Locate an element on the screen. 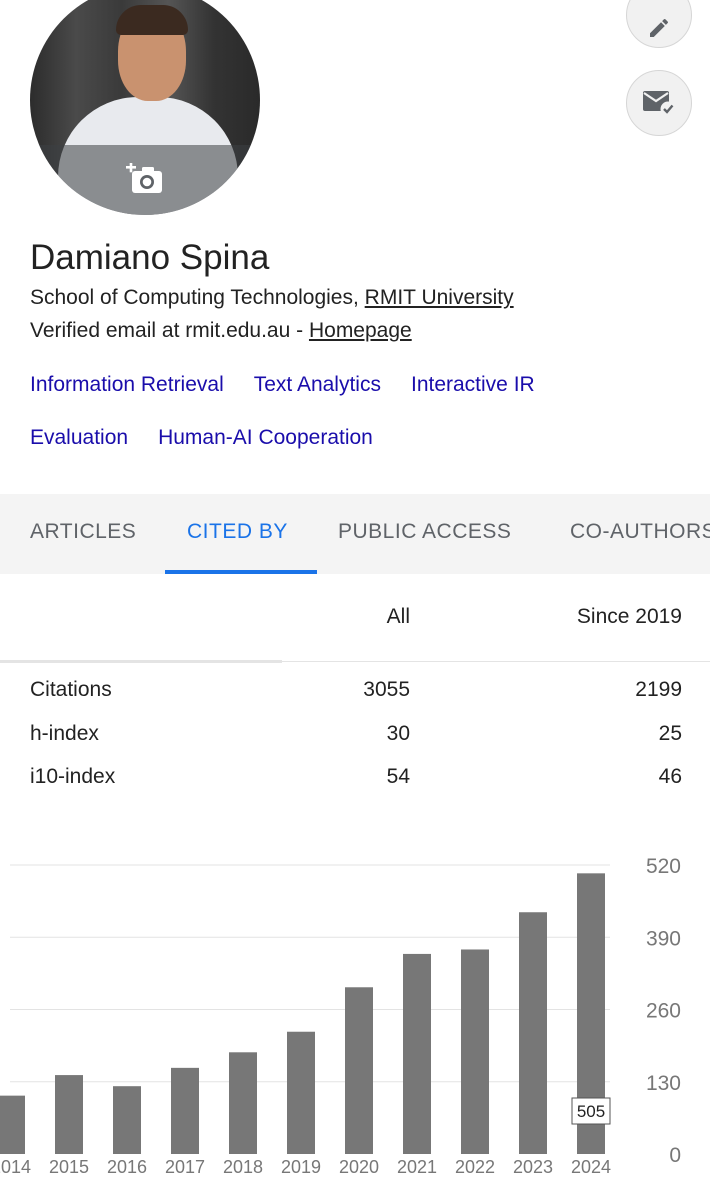  bar-value-tooltip: 505 is located at coordinates (591, 1111).